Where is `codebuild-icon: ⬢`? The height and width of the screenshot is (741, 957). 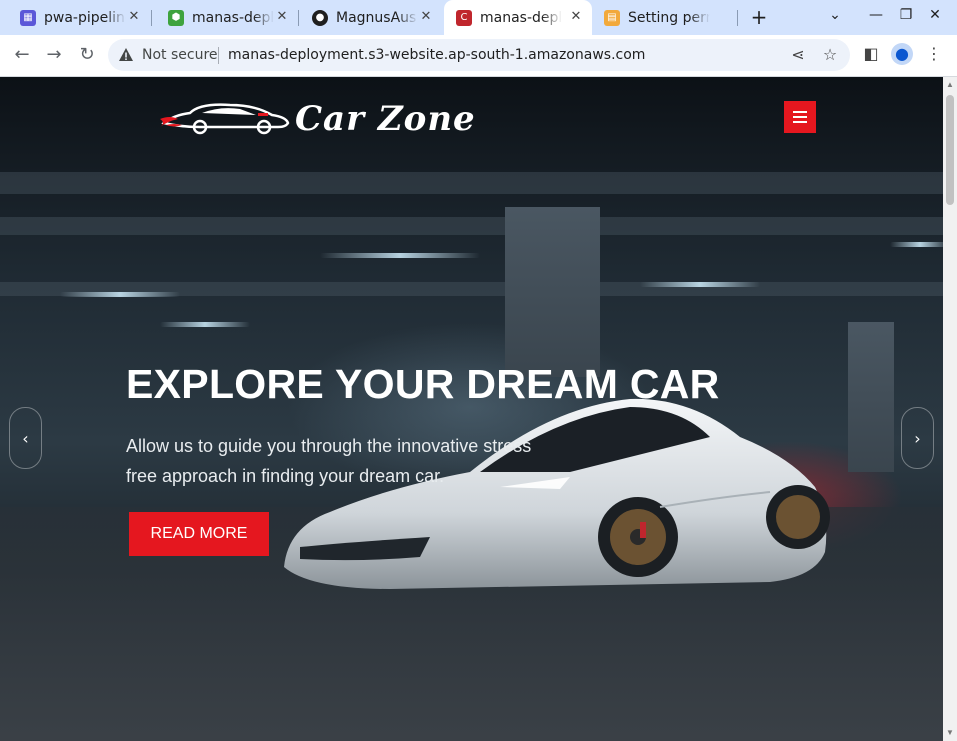
codebuild-icon: ⬢ is located at coordinates (176, 17).